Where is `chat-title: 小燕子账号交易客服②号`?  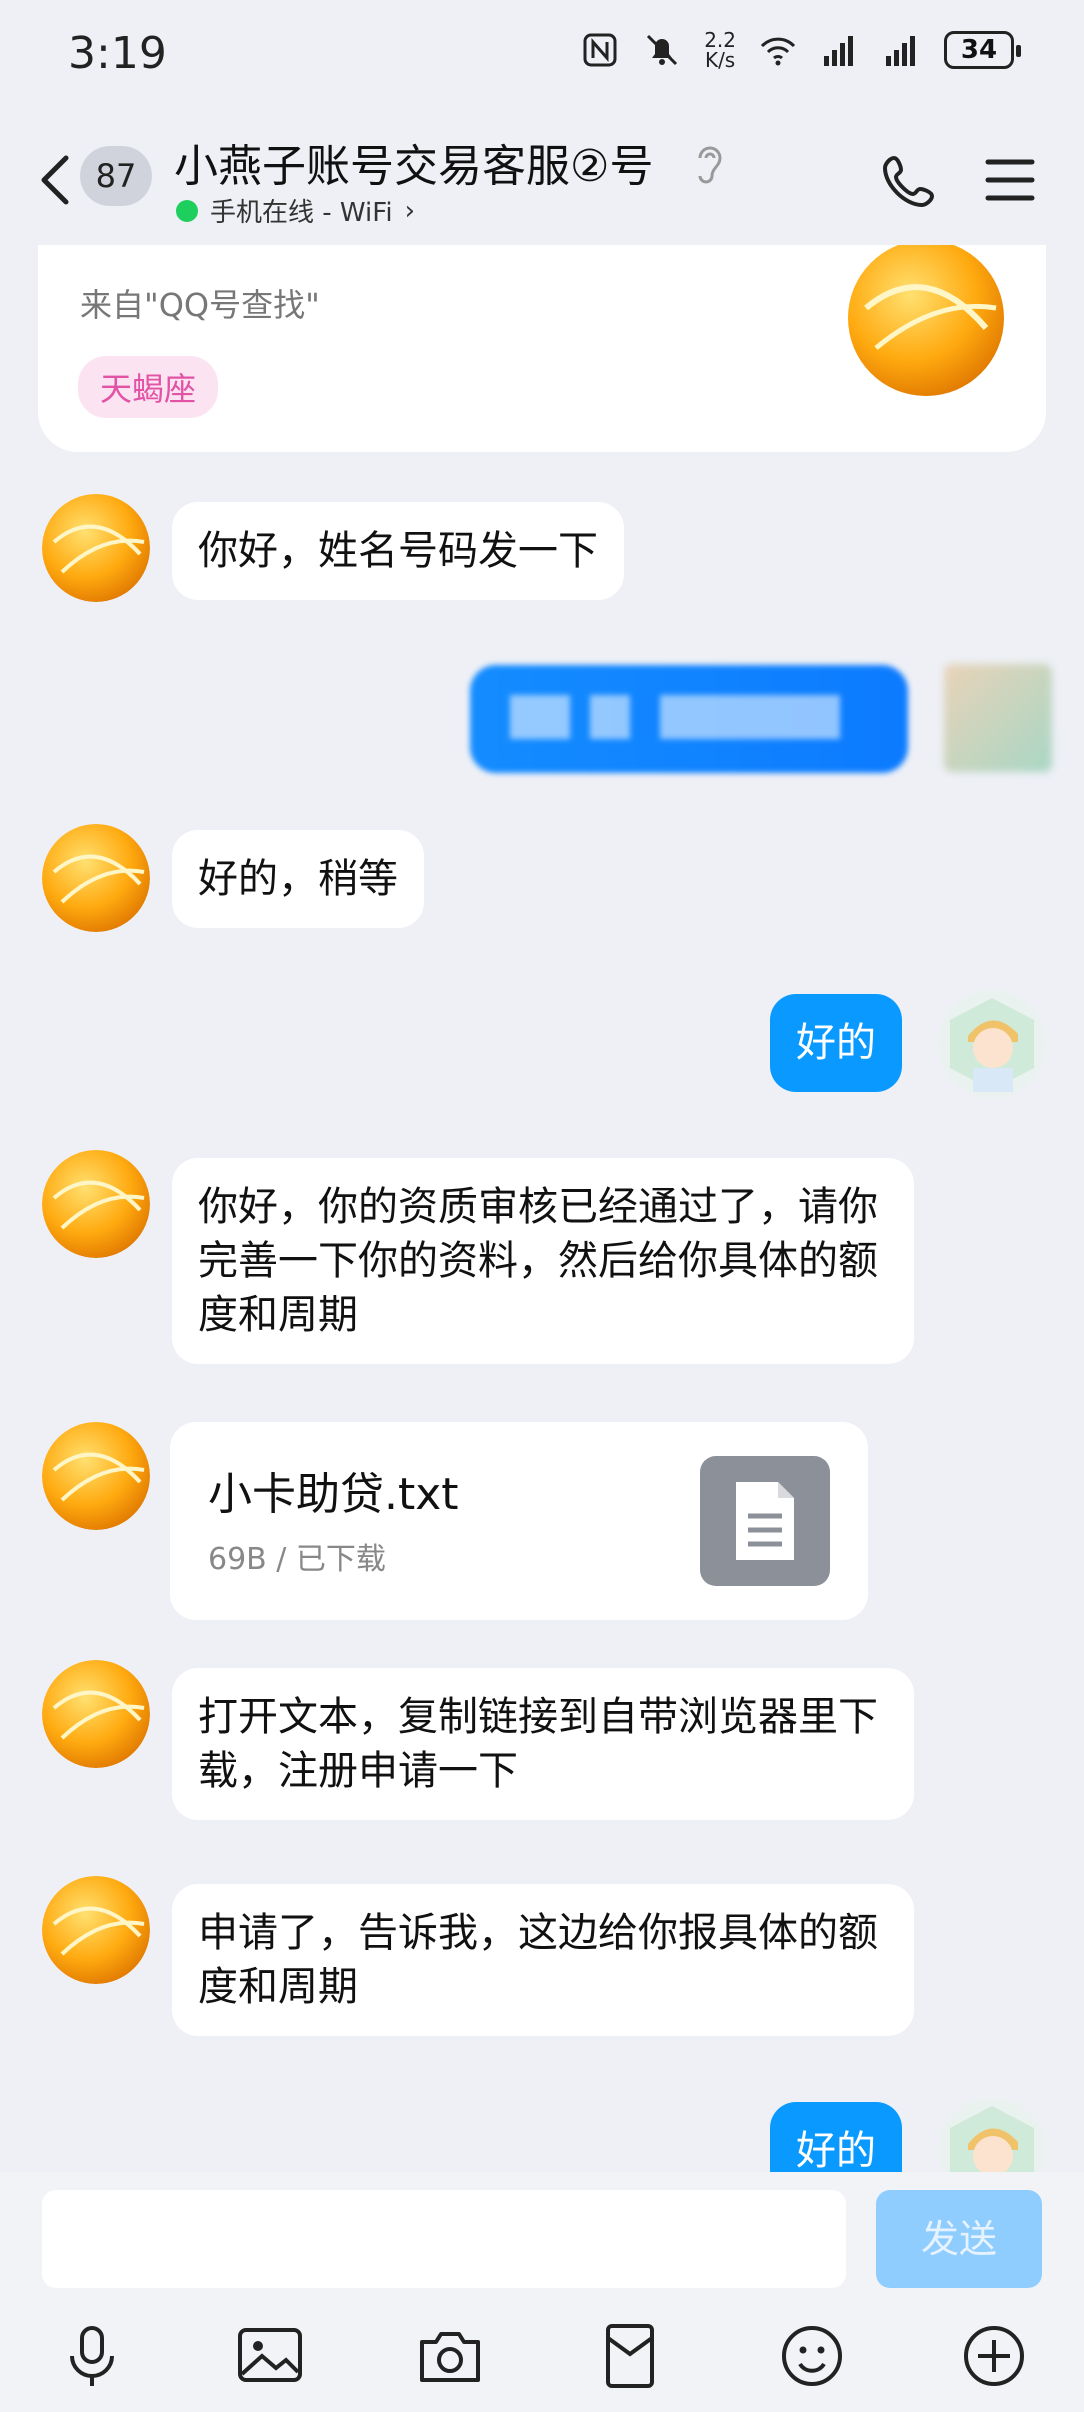 chat-title: 小燕子账号交易客服②号 is located at coordinates (413, 162).